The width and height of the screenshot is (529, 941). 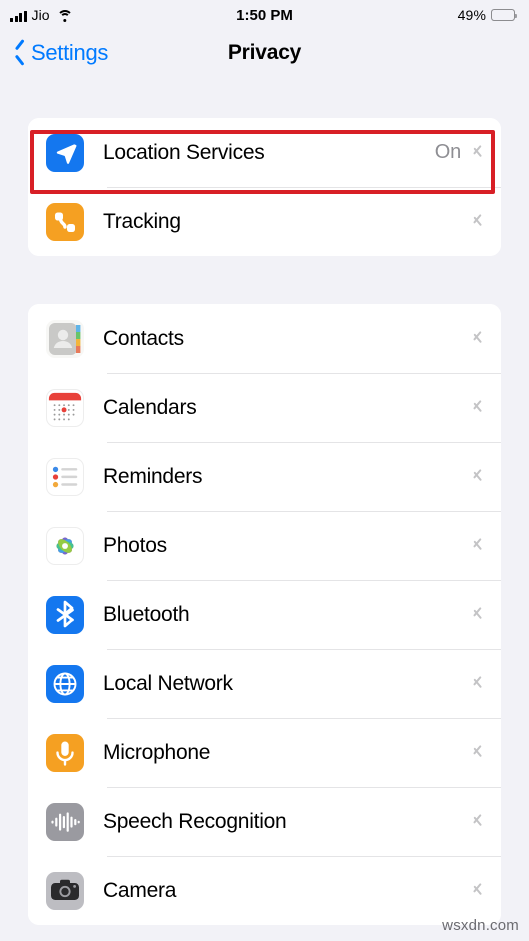 What do you see at coordinates (480, 925) in the screenshot?
I see `watermark: wsxdn.com` at bounding box center [480, 925].